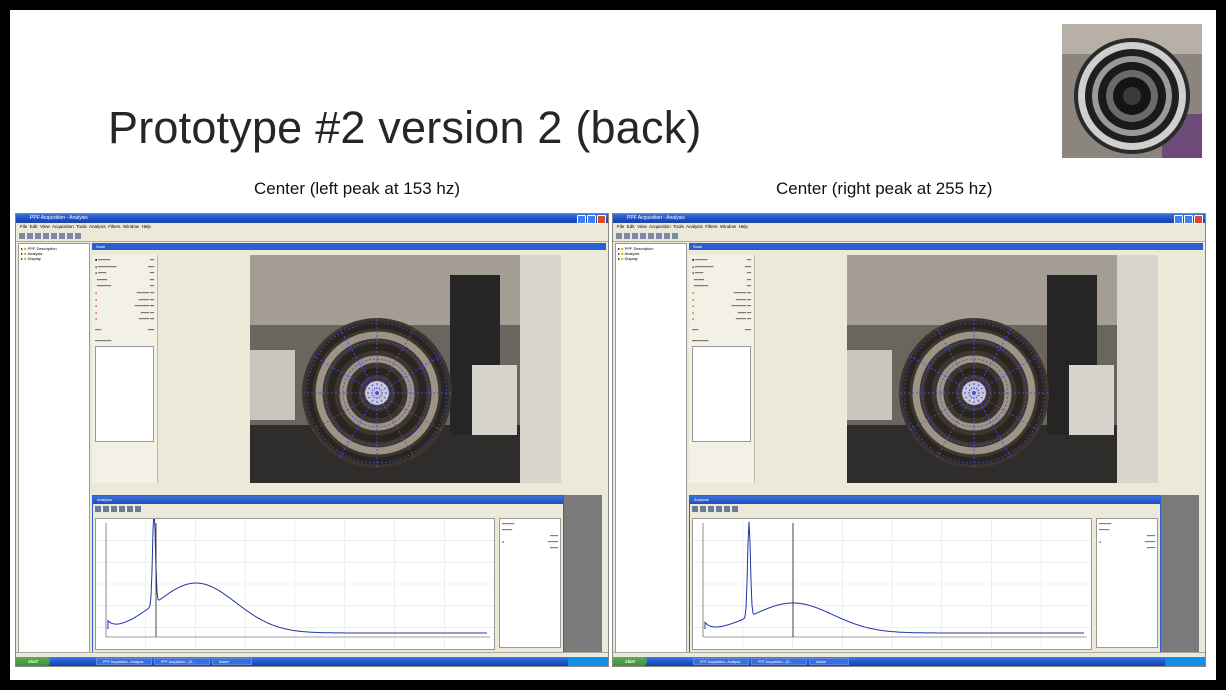  I want to click on slide-title: Prototype #2 version 2 (back), so click(405, 127).